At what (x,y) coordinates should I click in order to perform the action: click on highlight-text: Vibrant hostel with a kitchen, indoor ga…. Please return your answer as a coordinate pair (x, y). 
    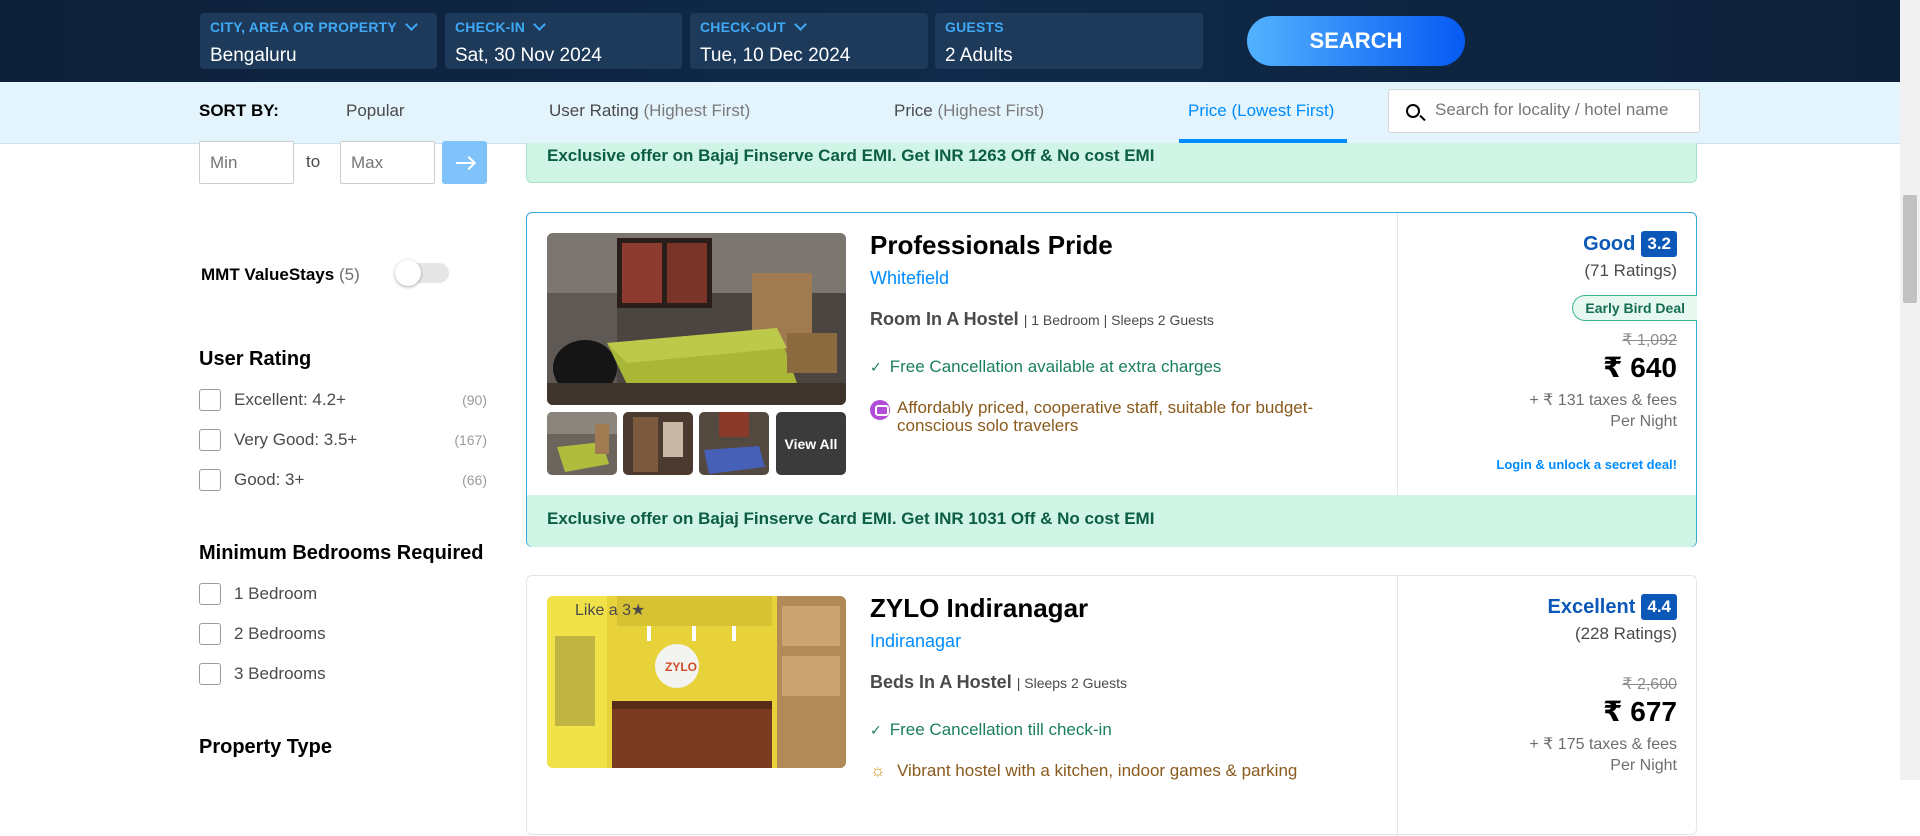
    Looking at the image, I should click on (1097, 770).